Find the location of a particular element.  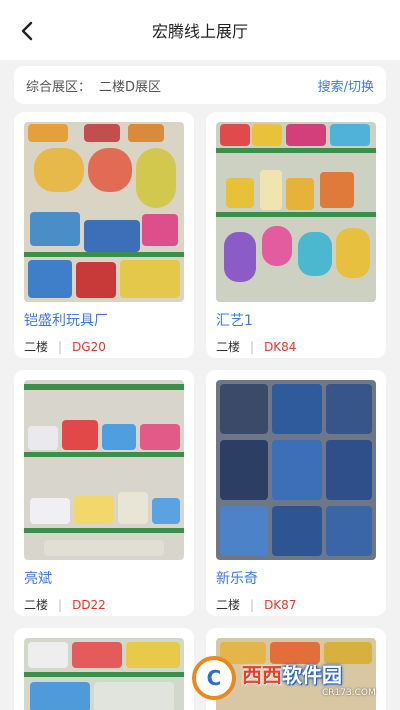

shop-meta: 二楼 | DG20 is located at coordinates (104, 346).